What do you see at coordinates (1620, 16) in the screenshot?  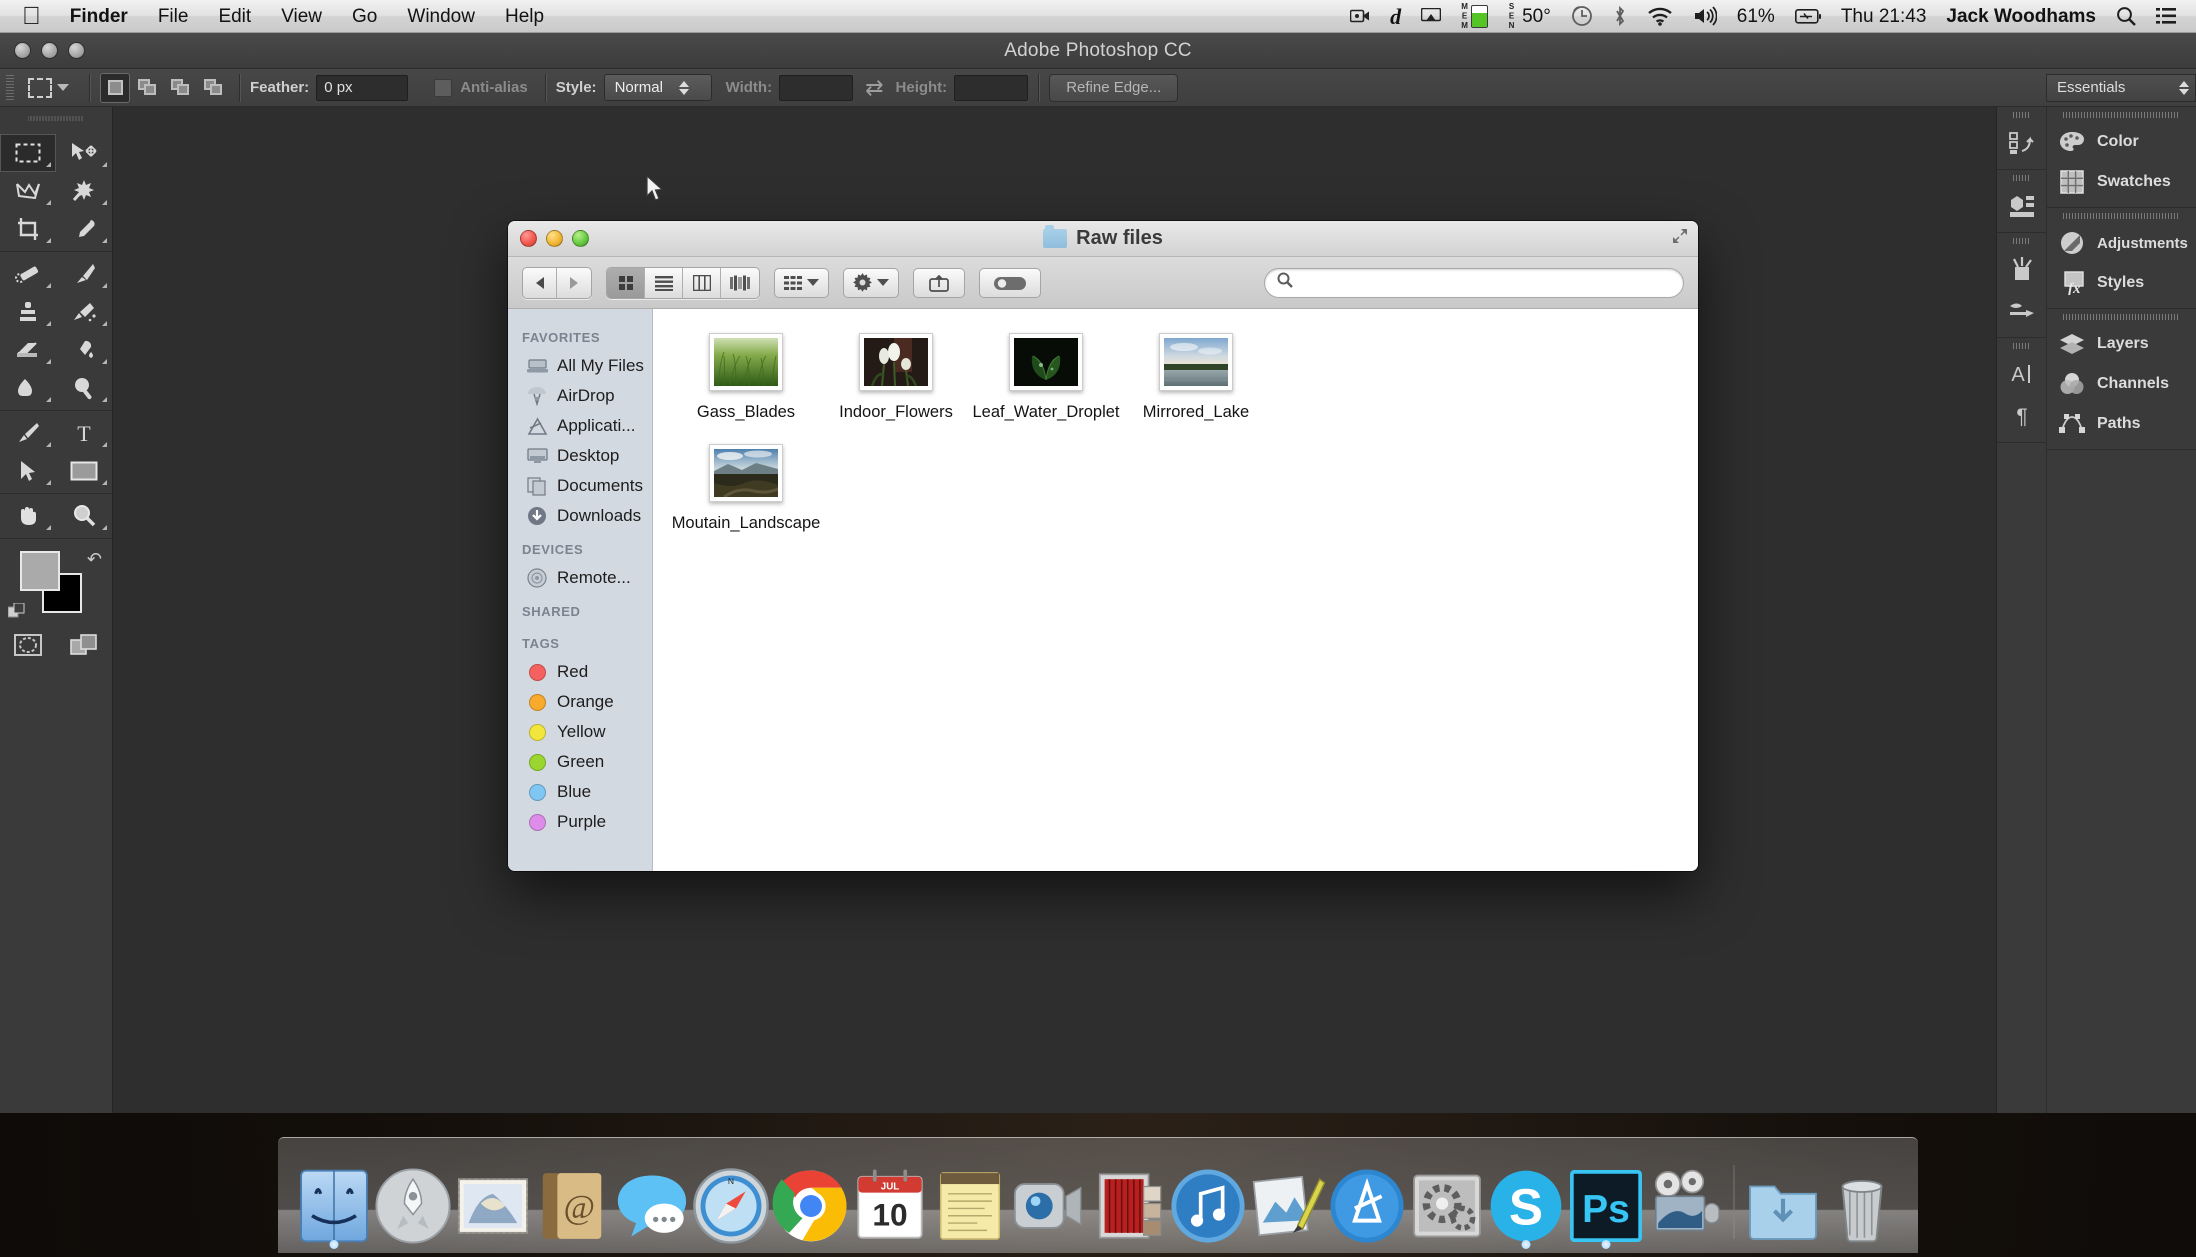 I see `bluetooth-icon` at bounding box center [1620, 16].